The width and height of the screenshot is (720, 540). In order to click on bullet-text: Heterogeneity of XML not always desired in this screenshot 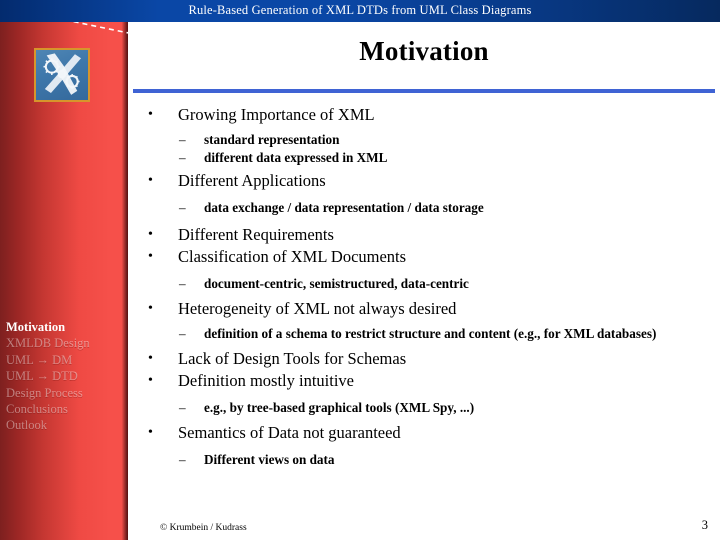, I will do `click(317, 308)`.